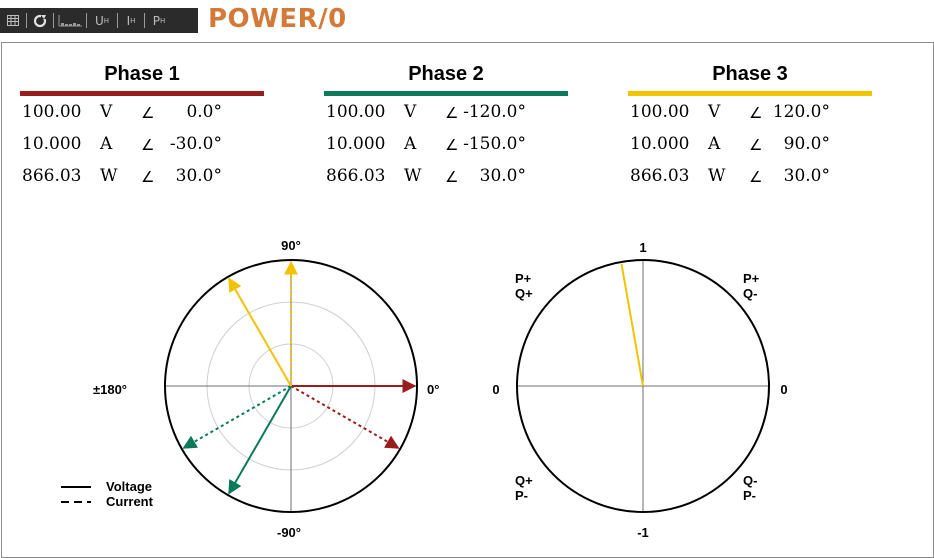 This screenshot has width=934, height=558. I want to click on power-harmonics-label: P, so click(156, 20).